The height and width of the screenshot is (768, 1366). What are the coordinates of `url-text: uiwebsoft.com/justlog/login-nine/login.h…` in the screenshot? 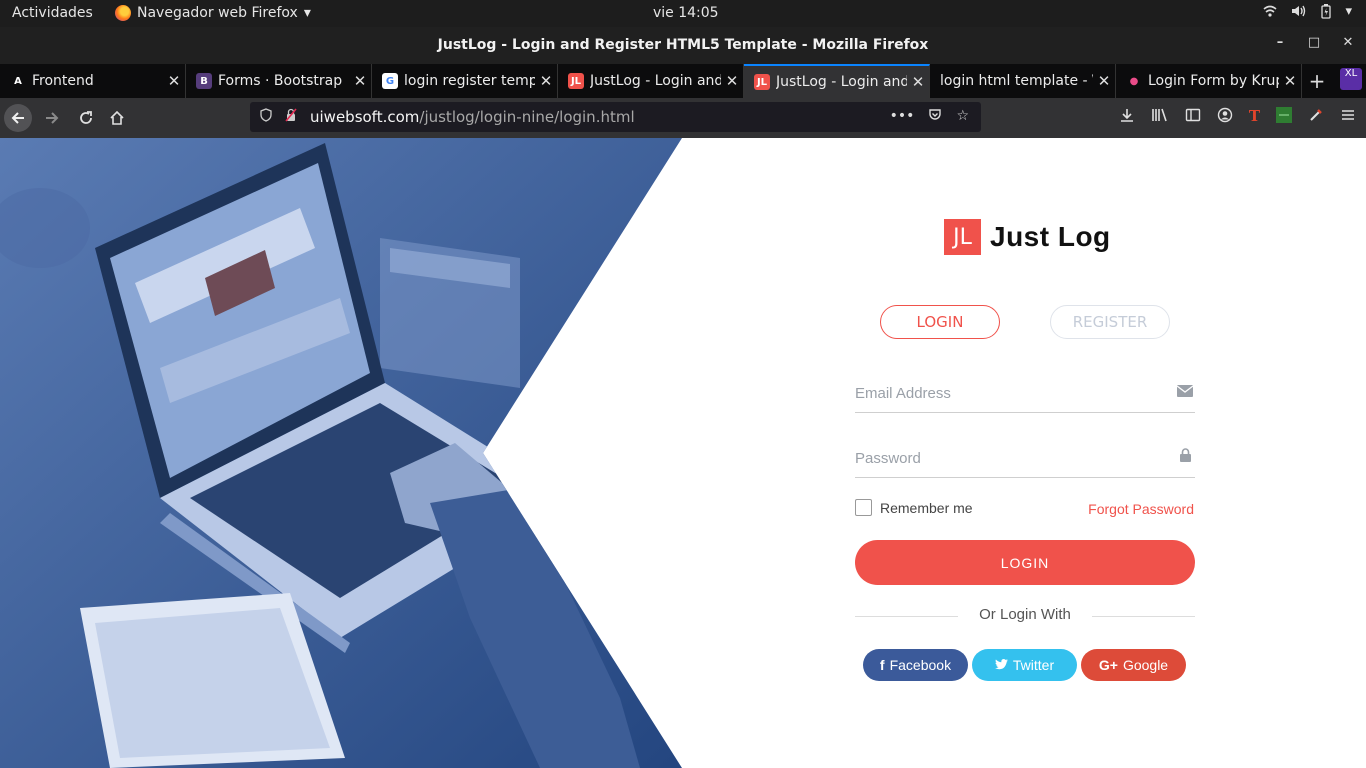 It's located at (600, 117).